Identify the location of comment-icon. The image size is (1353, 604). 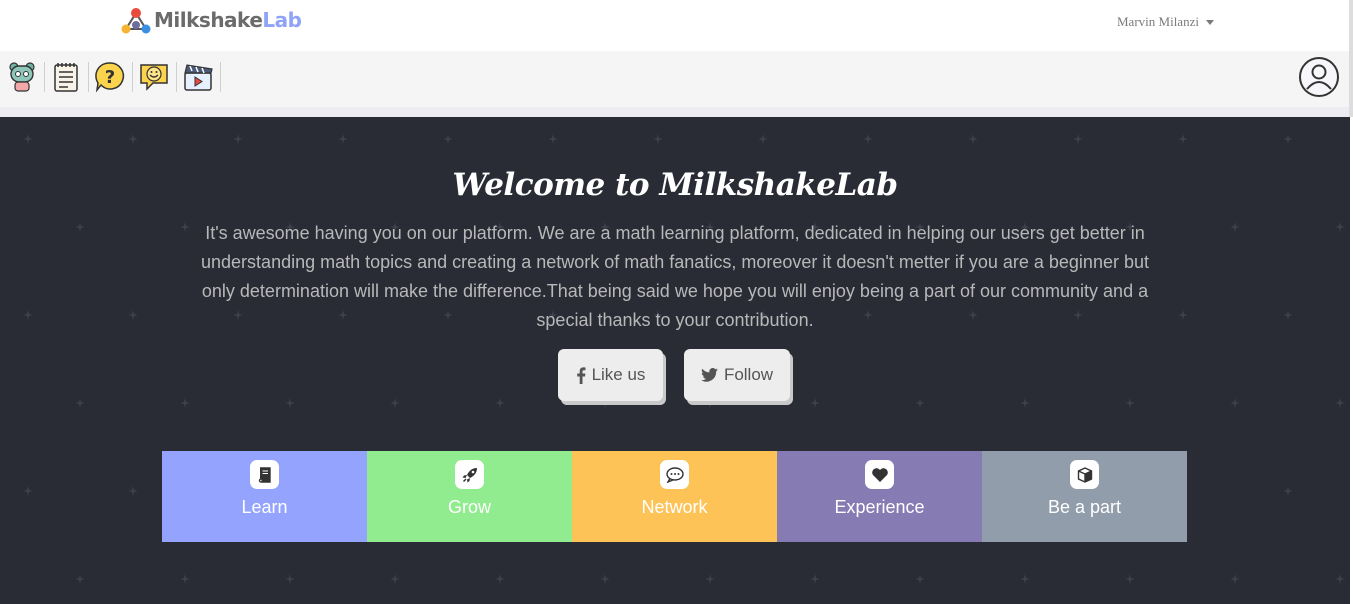
(674, 474).